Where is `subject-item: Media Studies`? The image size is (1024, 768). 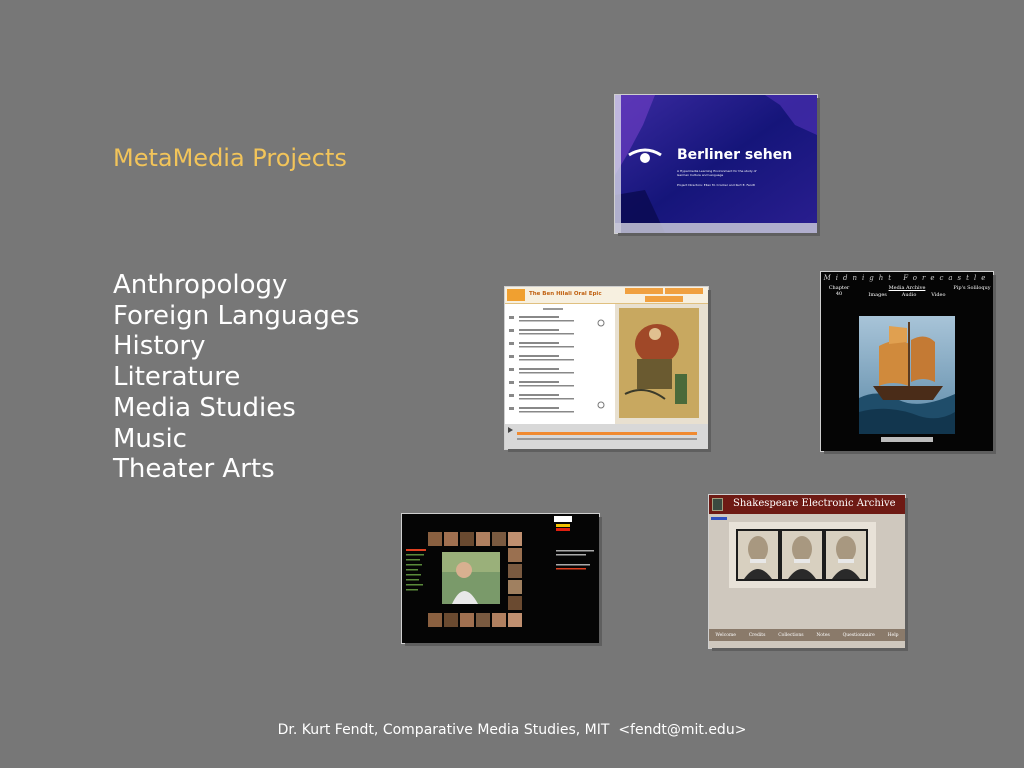
subject-item: Media Studies is located at coordinates (204, 407).